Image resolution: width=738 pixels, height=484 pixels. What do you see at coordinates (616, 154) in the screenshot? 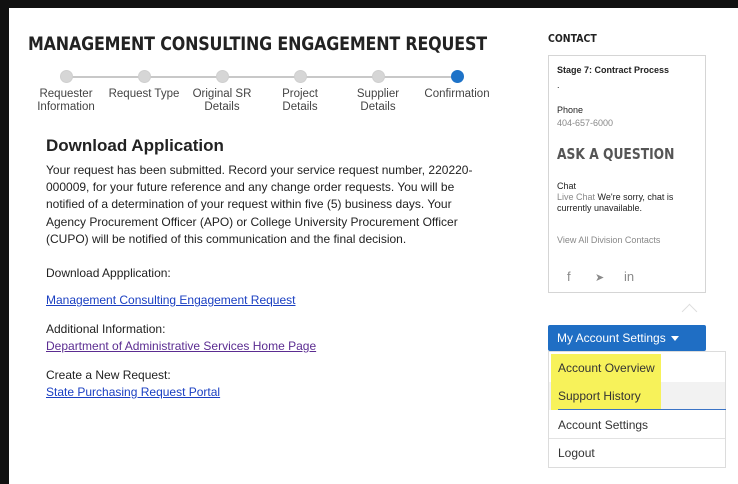
I see `ask-a-question-heading: ASK A QUESTION` at bounding box center [616, 154].